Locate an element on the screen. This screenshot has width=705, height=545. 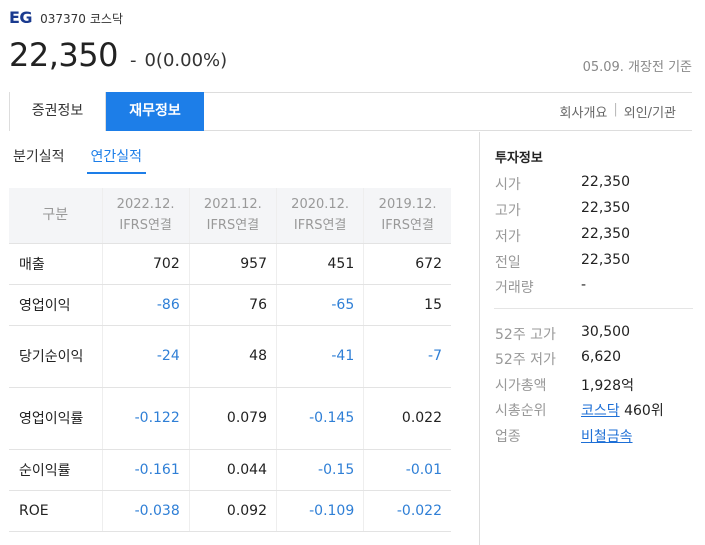
period-subtabs: 분기실적 연간실적 is located at coordinates (80, 160).